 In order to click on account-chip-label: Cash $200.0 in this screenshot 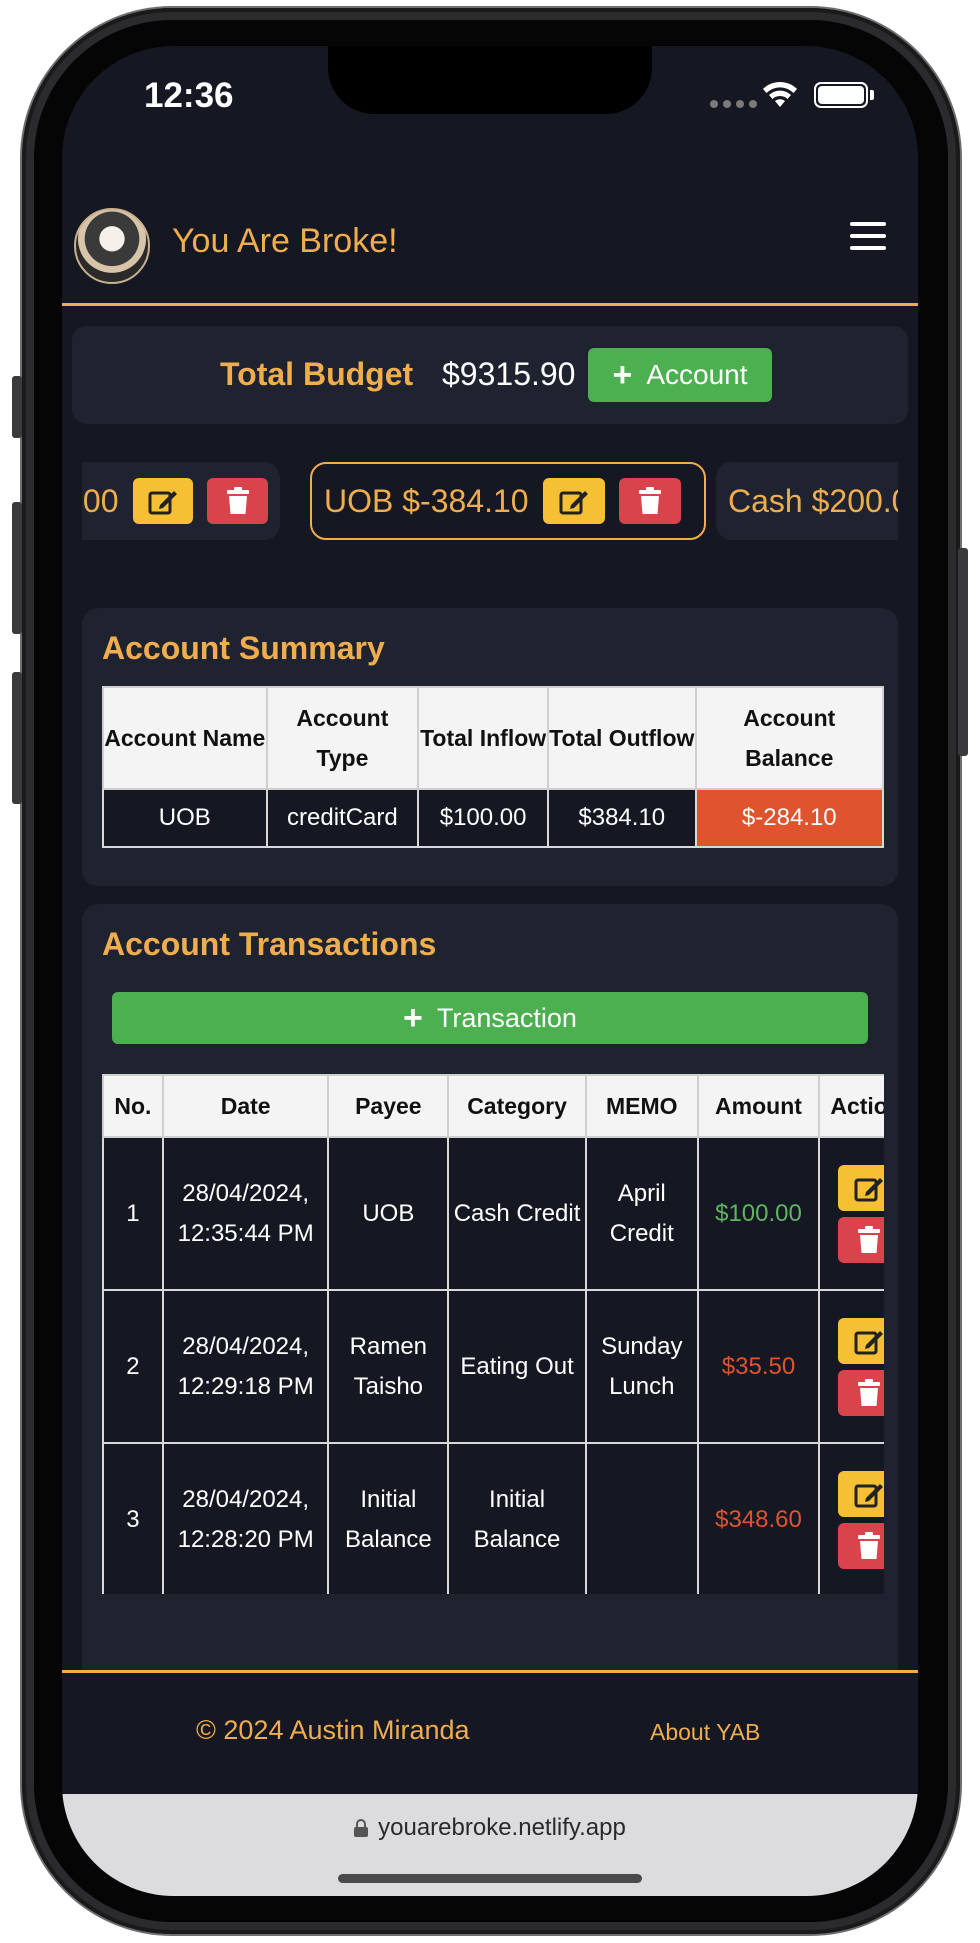, I will do `click(813, 500)`.